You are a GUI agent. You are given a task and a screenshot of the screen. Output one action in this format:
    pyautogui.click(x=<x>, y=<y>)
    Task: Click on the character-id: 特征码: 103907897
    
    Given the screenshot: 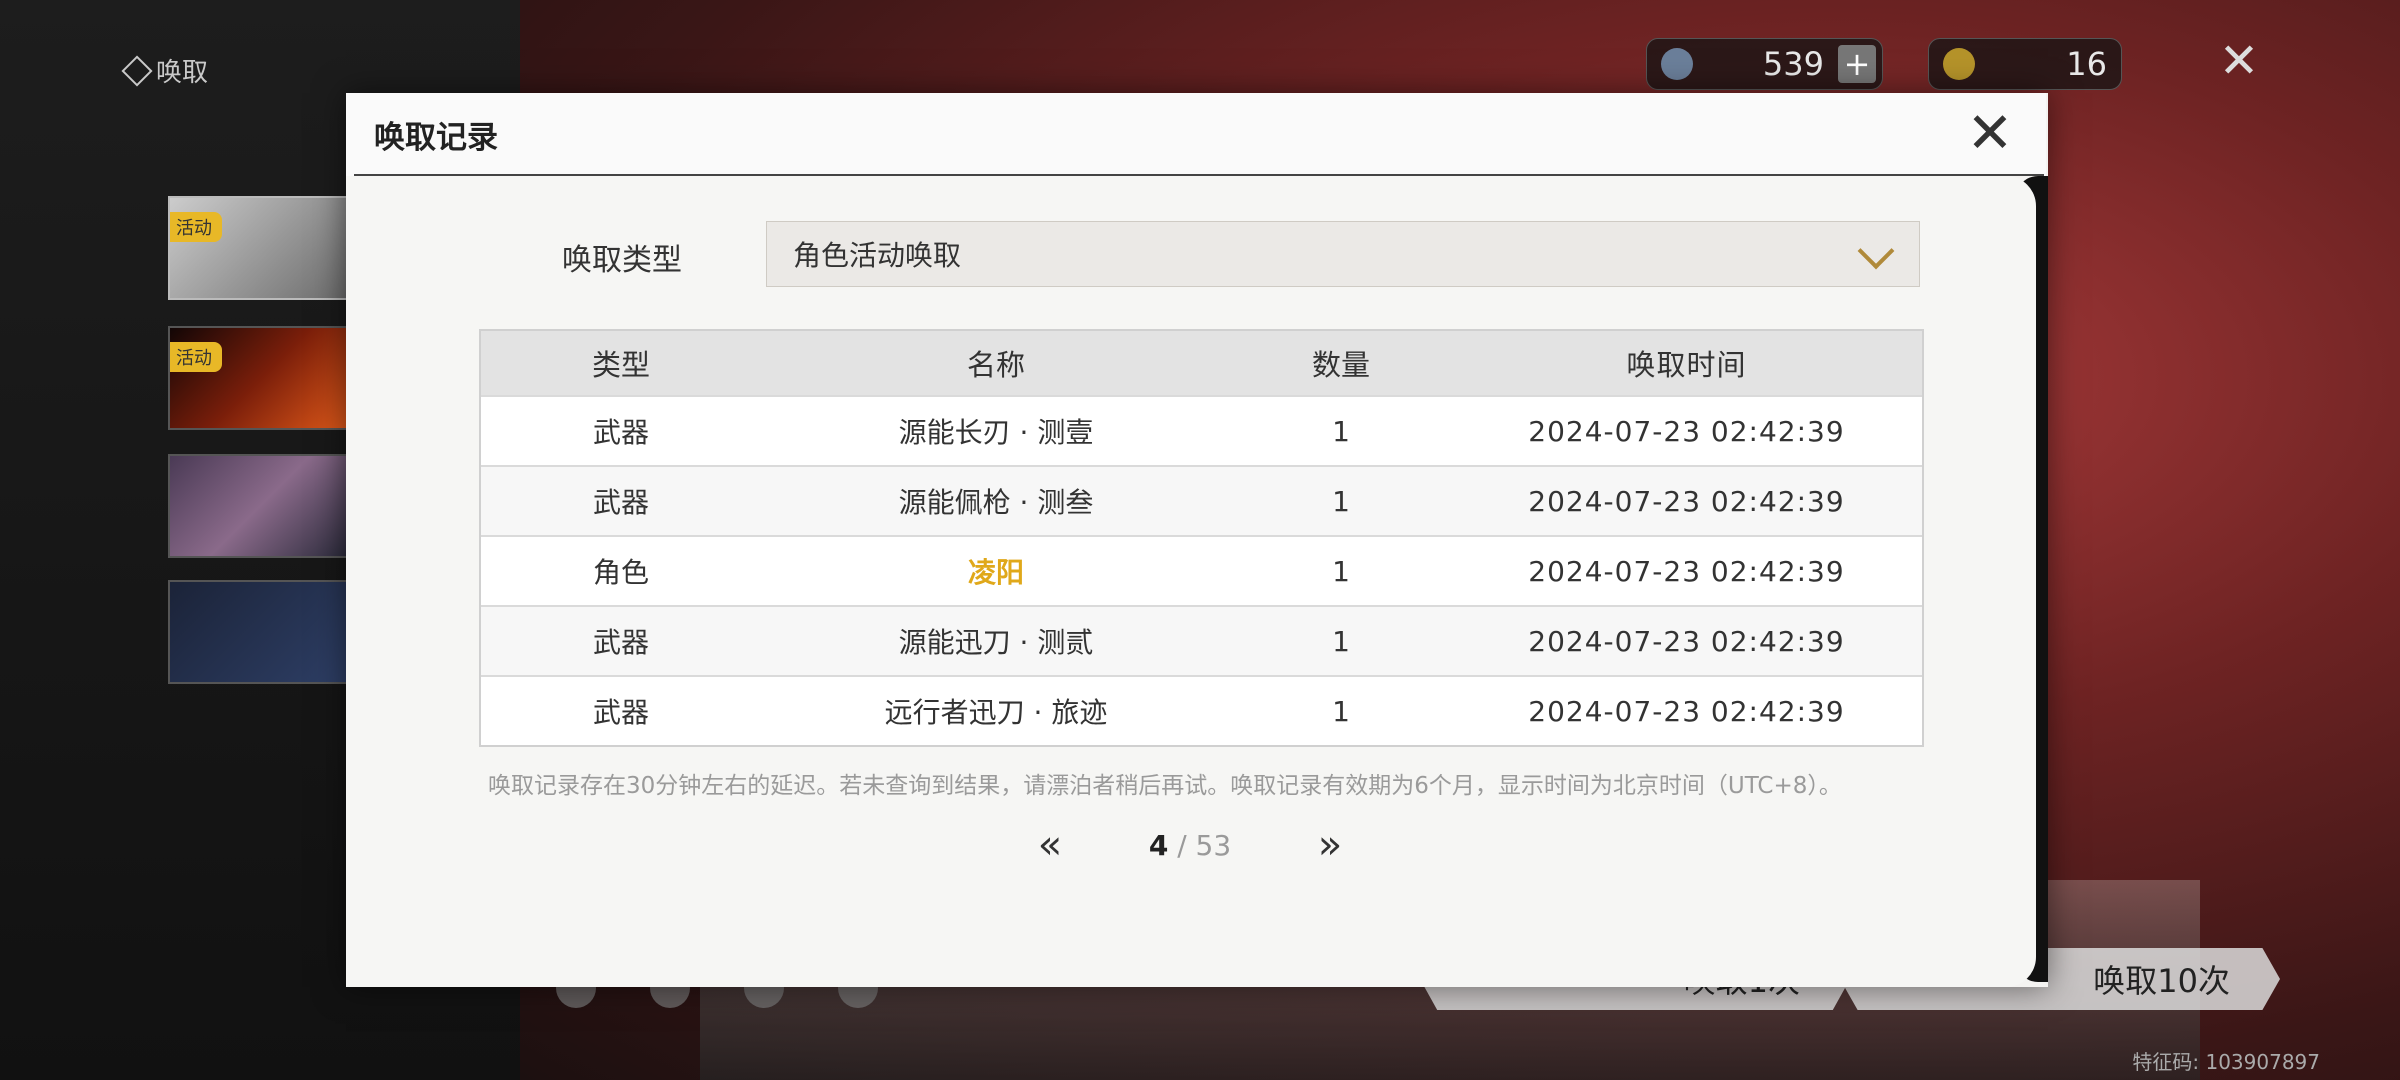 What is the action you would take?
    pyautogui.click(x=2226, y=1062)
    